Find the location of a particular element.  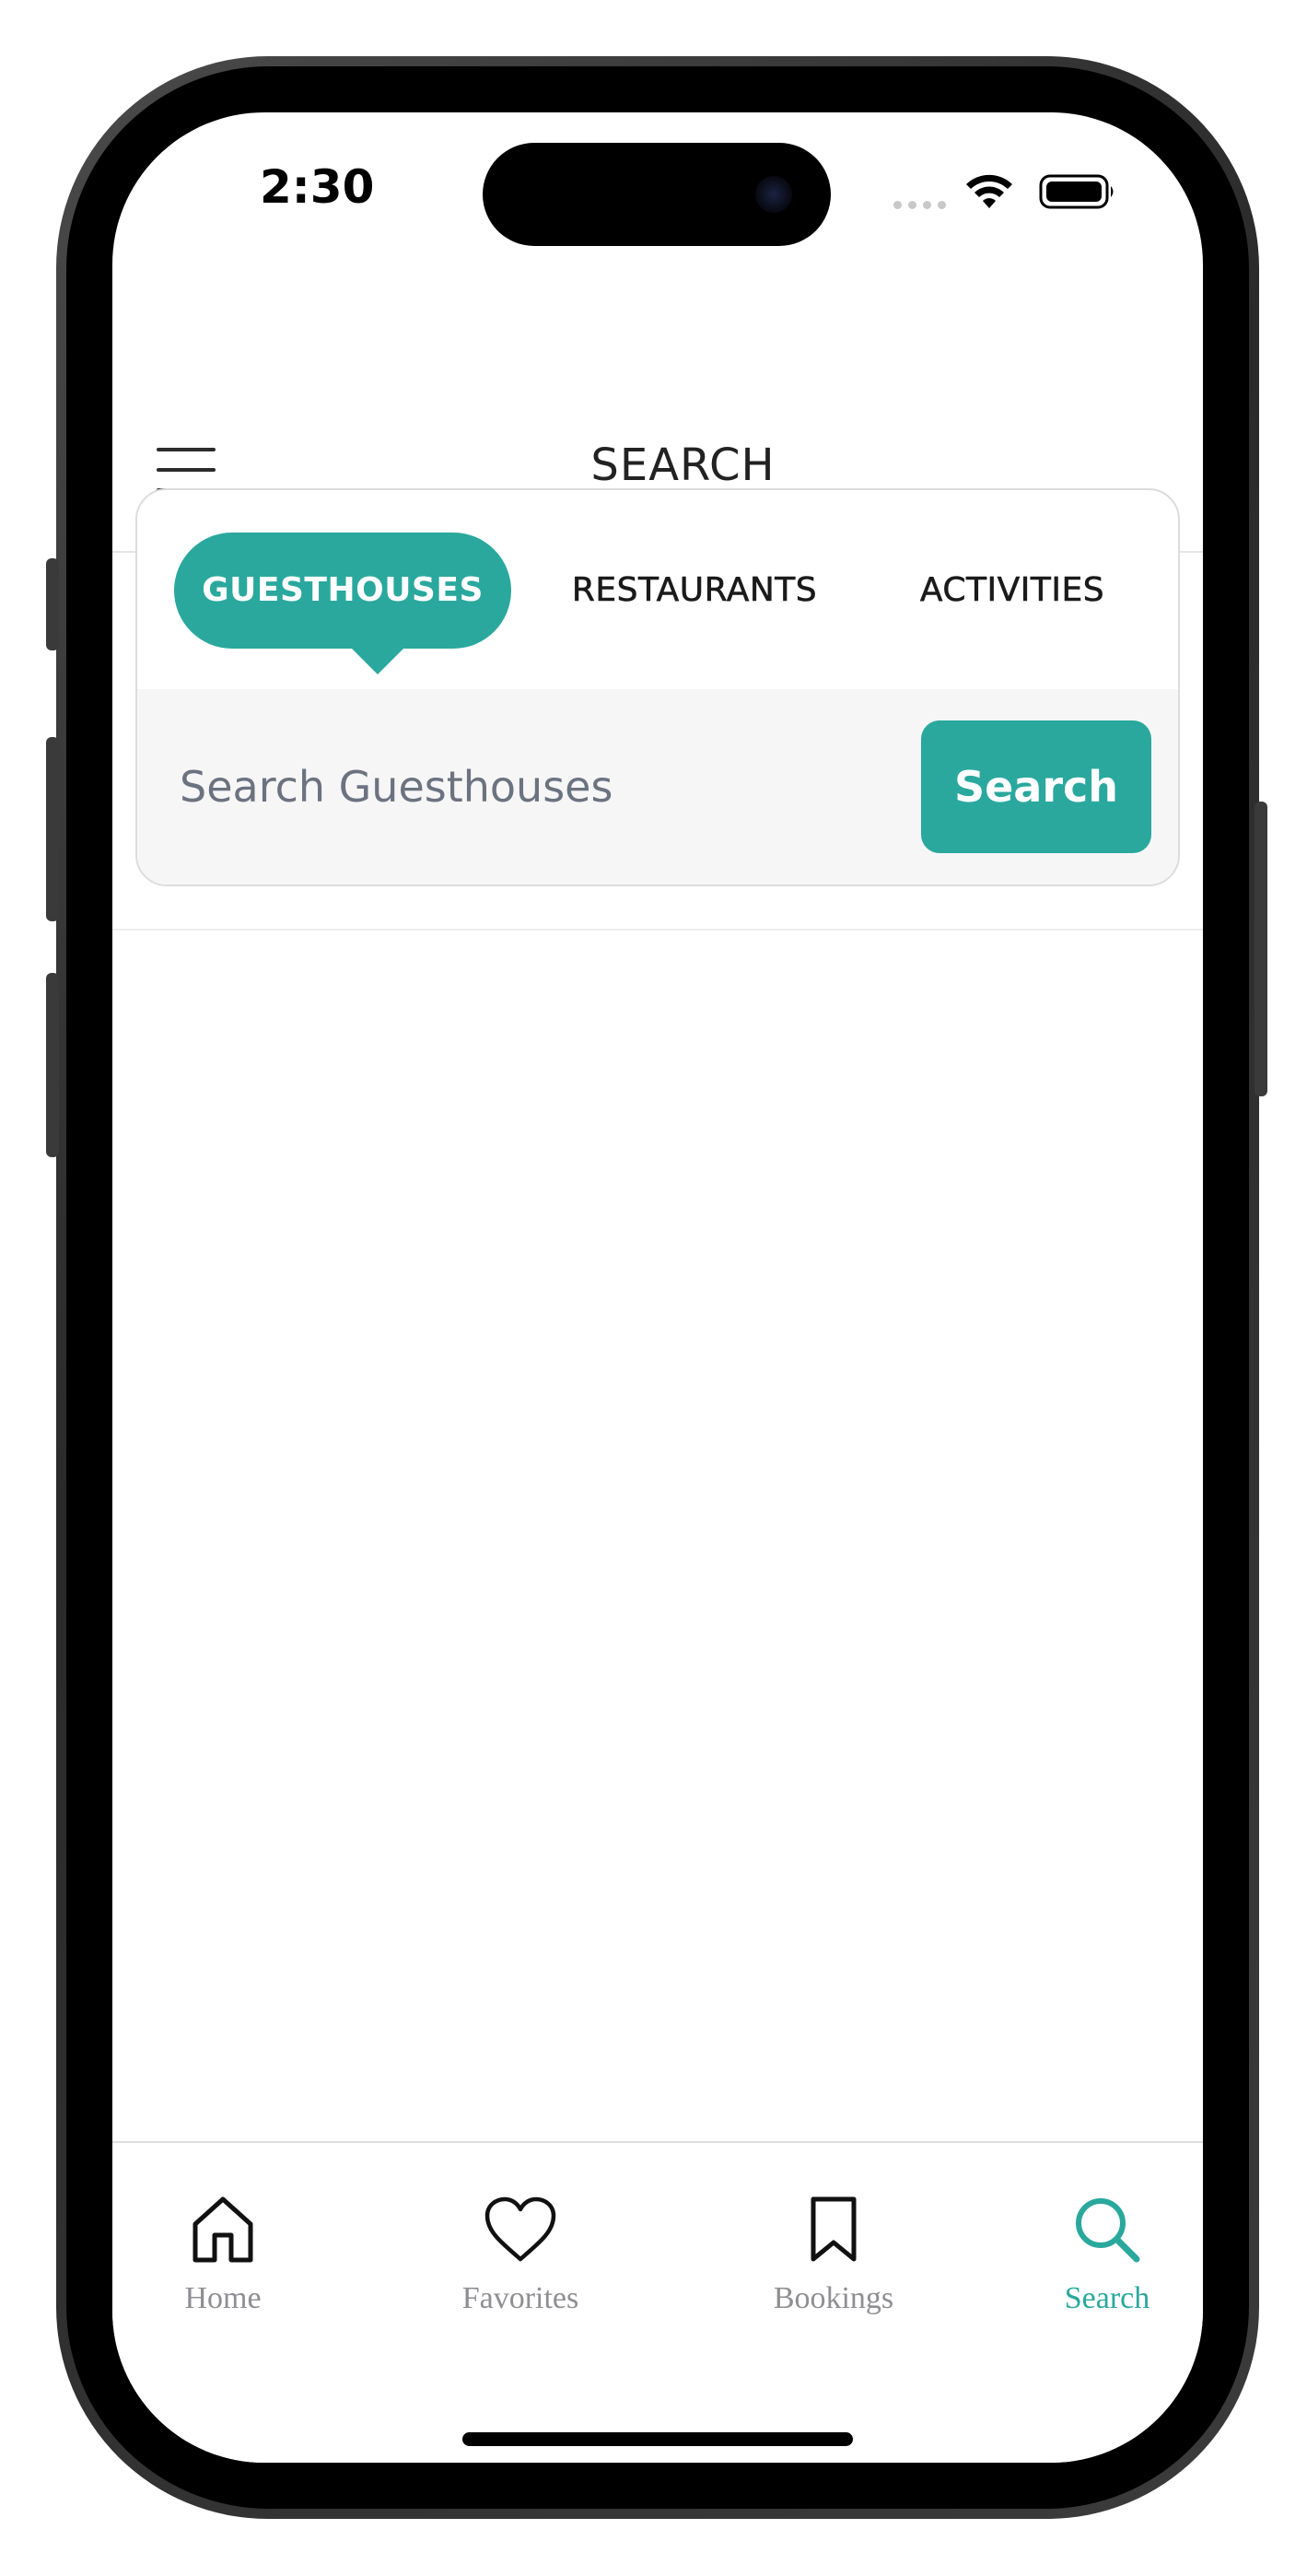

nav-item-home: Home is located at coordinates (223, 2255).